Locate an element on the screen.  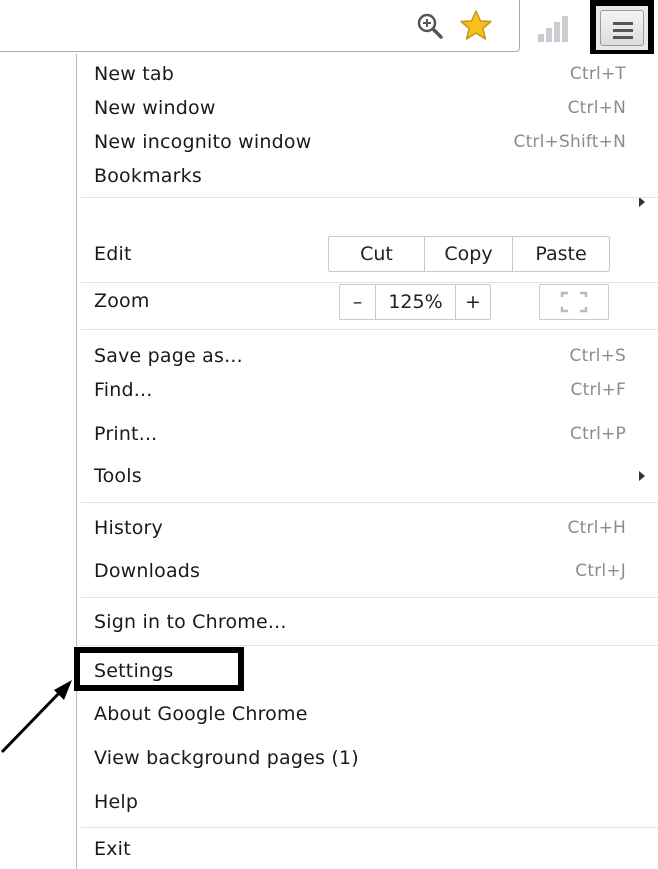
paste-button: Paste is located at coordinates (561, 254).